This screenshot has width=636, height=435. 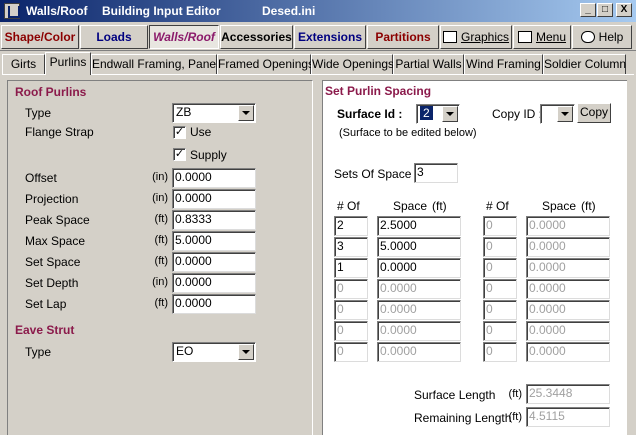 What do you see at coordinates (214, 352) in the screenshot?
I see `eave-type-select: EO` at bounding box center [214, 352].